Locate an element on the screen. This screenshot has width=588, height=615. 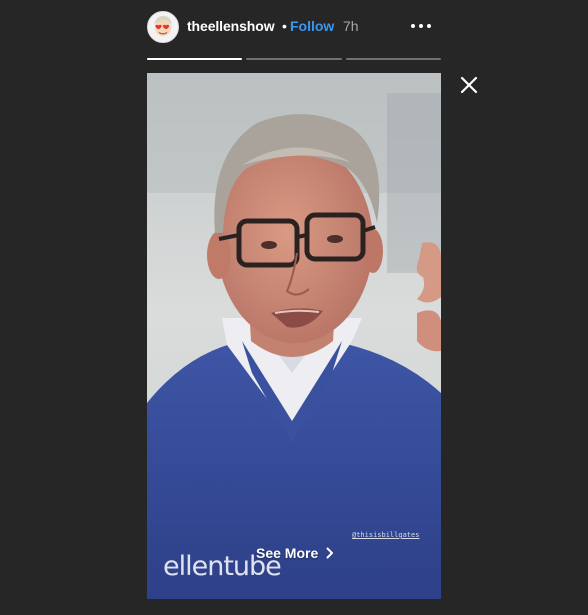
see-more-label: See More is located at coordinates (287, 553).